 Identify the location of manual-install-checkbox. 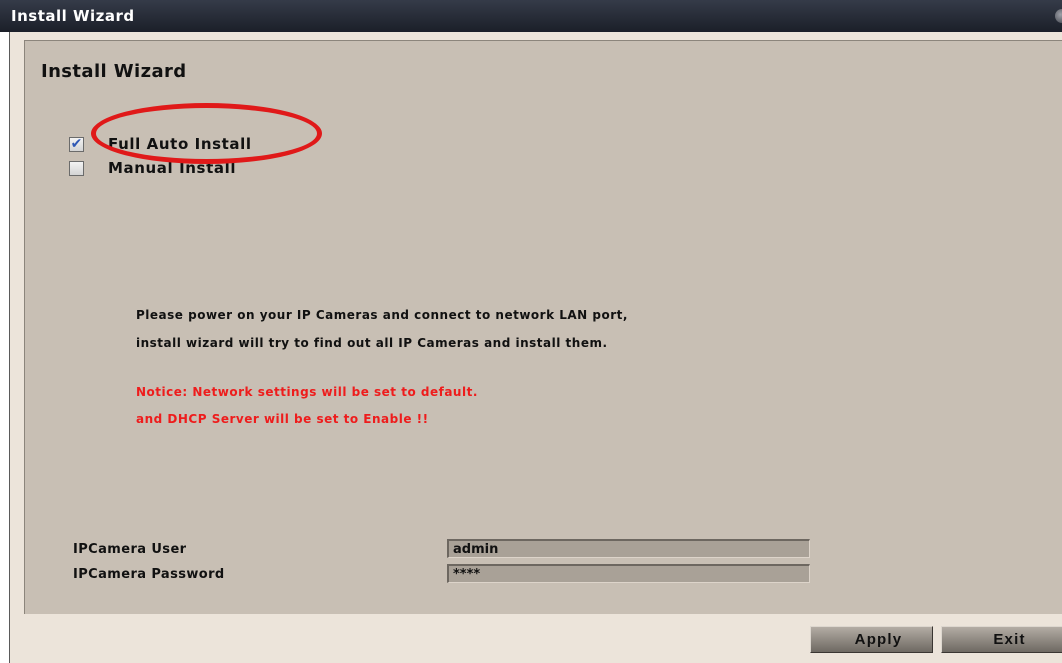
(76, 168).